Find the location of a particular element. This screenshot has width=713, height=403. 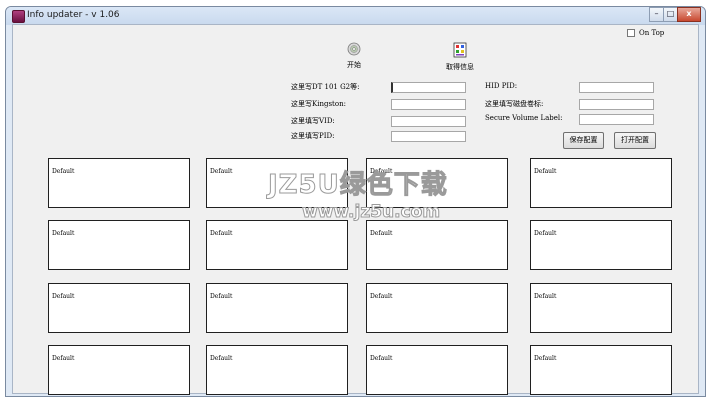

maximize-button: □ is located at coordinates (670, 14).